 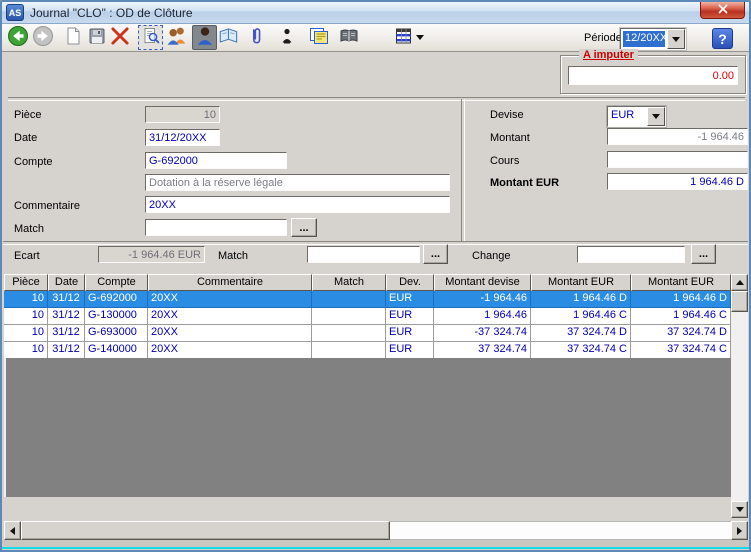 What do you see at coordinates (233, 256) in the screenshot?
I see `ecart-match-label: Match` at bounding box center [233, 256].